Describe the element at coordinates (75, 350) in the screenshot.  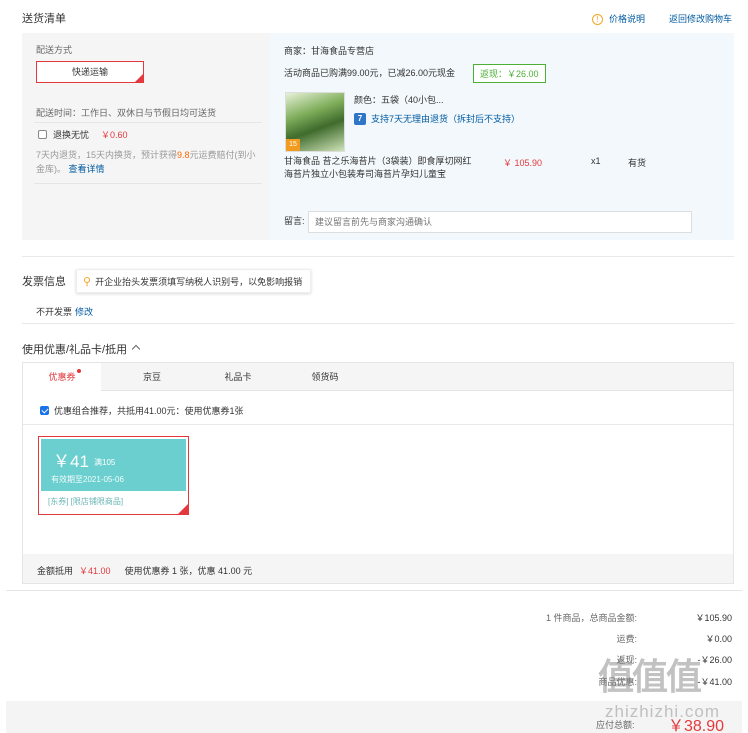
I see `coupons-title-label: 使用优惠/礼品卡/抵用` at that location.